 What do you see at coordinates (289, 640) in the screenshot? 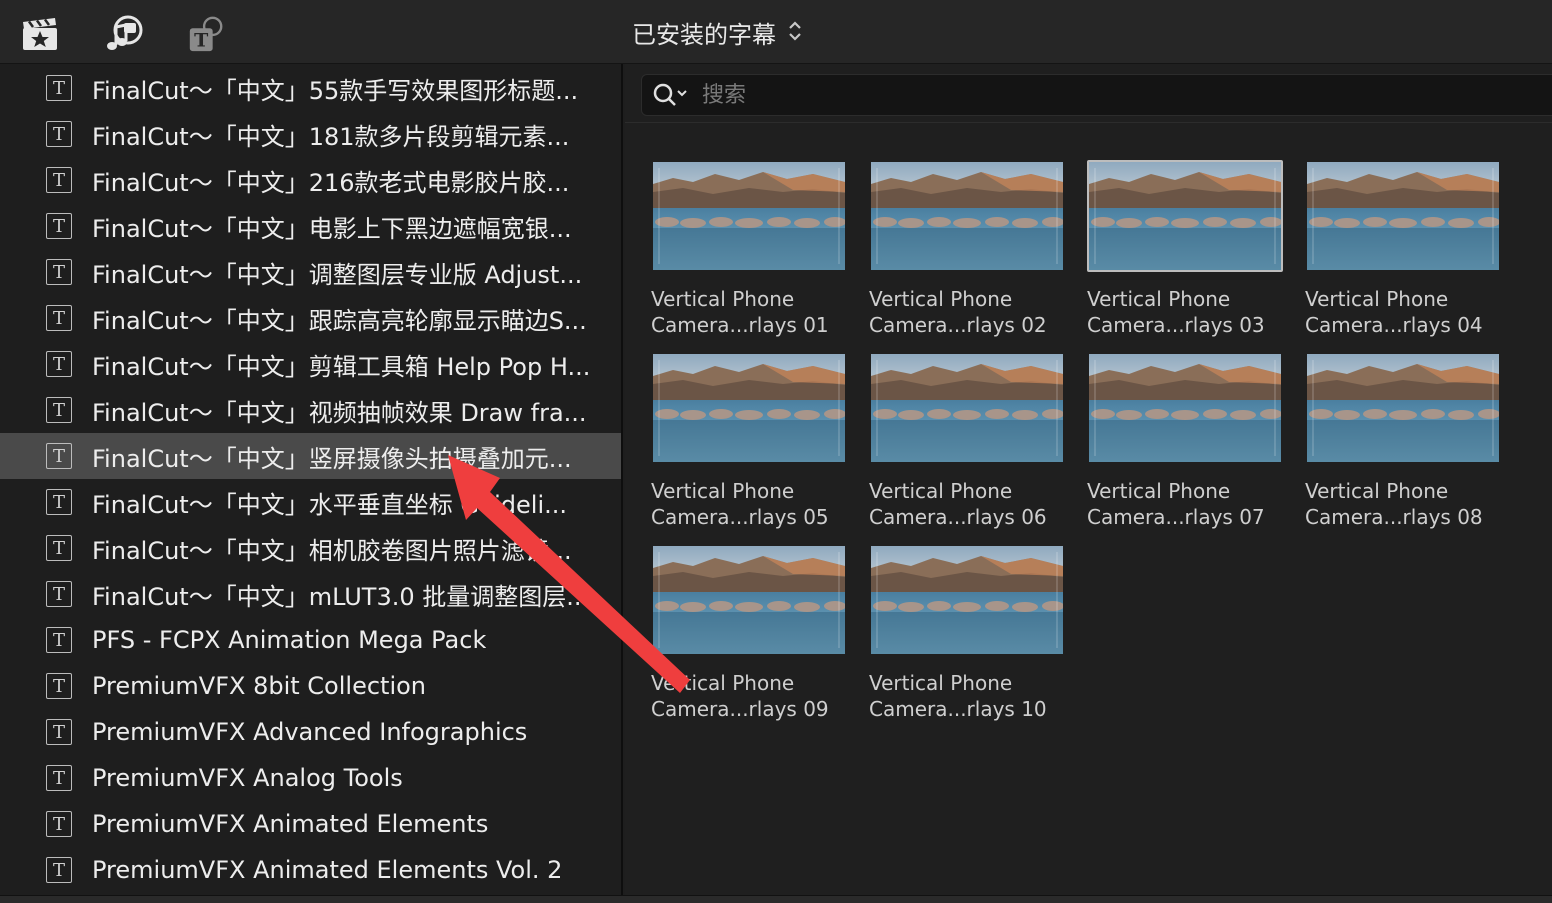
I see `sidebar-item-label: PFS - FCPX Animation Mega Pack` at bounding box center [289, 640].